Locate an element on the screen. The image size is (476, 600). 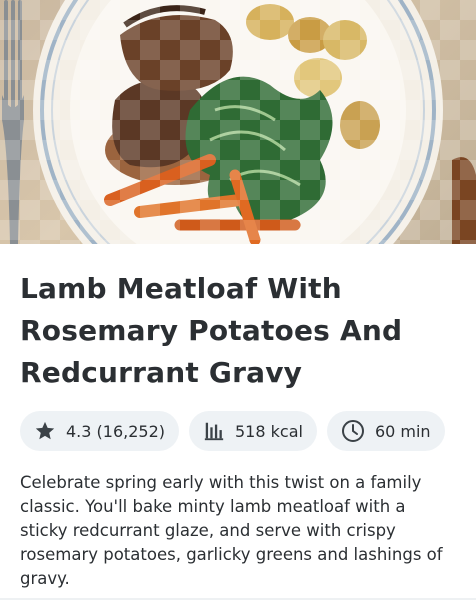
time-chip: 60 min is located at coordinates (385, 431).